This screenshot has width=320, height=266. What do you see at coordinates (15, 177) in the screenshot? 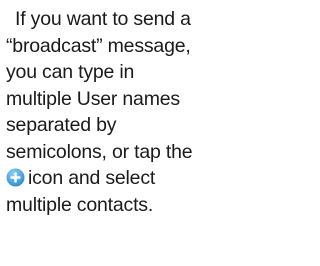
I see `add-contact-icon` at bounding box center [15, 177].